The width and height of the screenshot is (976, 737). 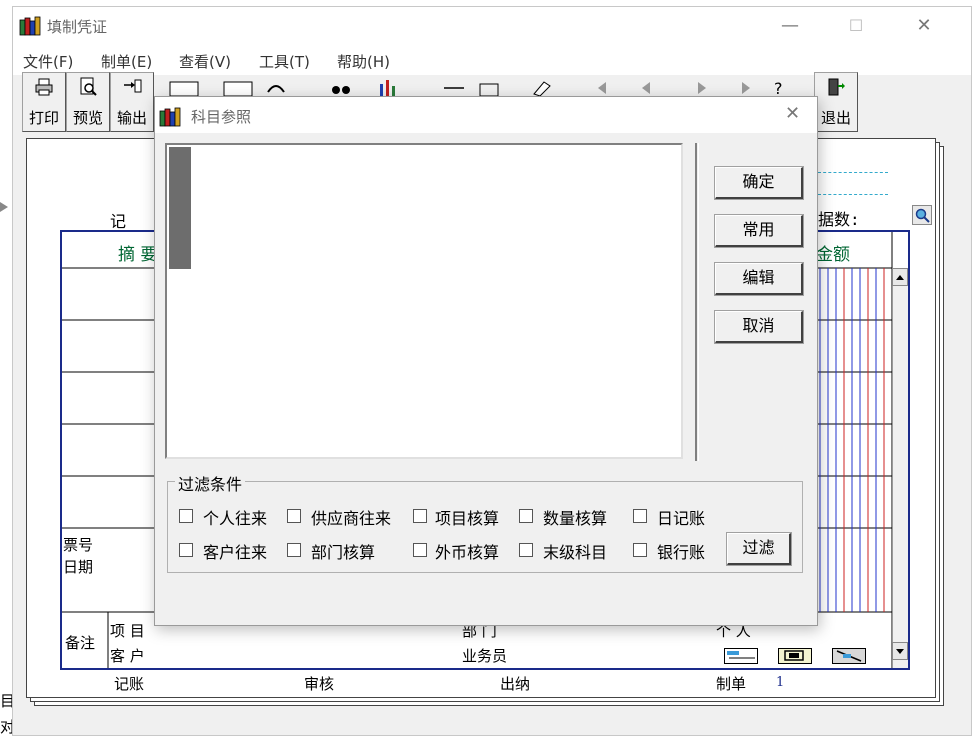 What do you see at coordinates (131, 118) in the screenshot?
I see `export-label: 输出` at bounding box center [131, 118].